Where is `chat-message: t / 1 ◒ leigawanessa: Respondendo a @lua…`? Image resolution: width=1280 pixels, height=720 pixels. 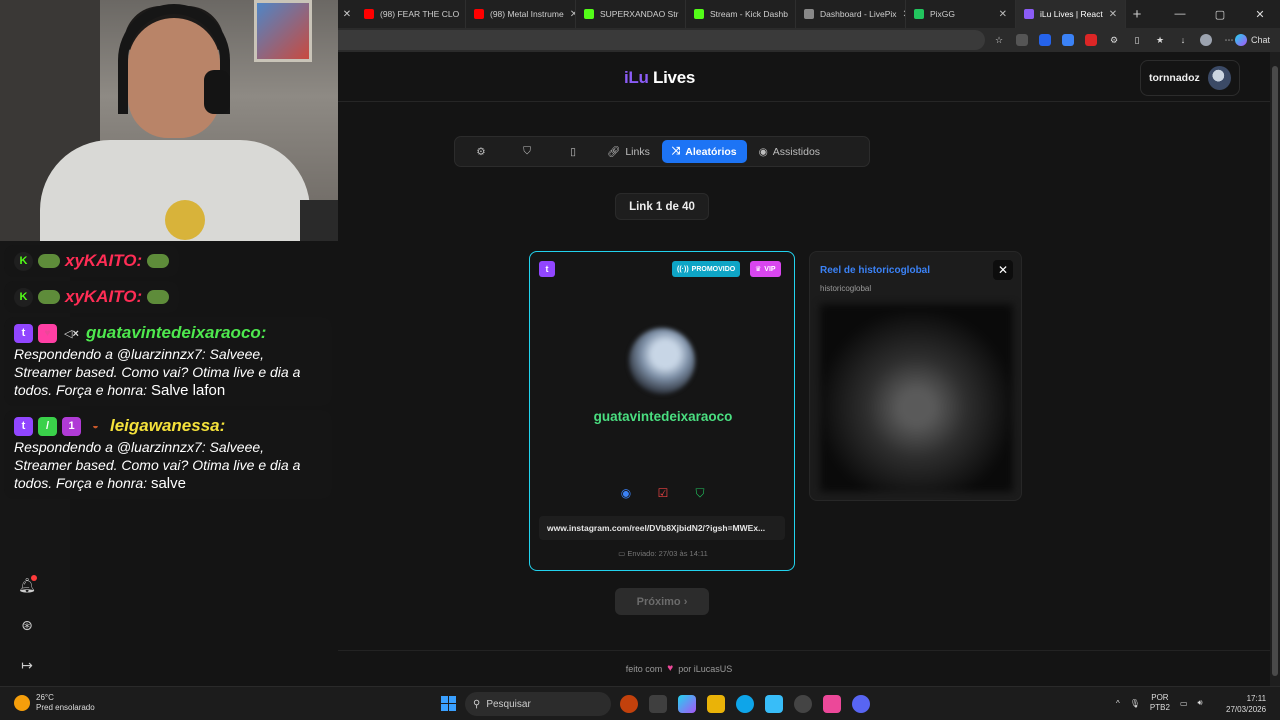
chat-message: t / 1 ◒ leigawanessa: Respondendo a @lua… is located at coordinates (168, 454).